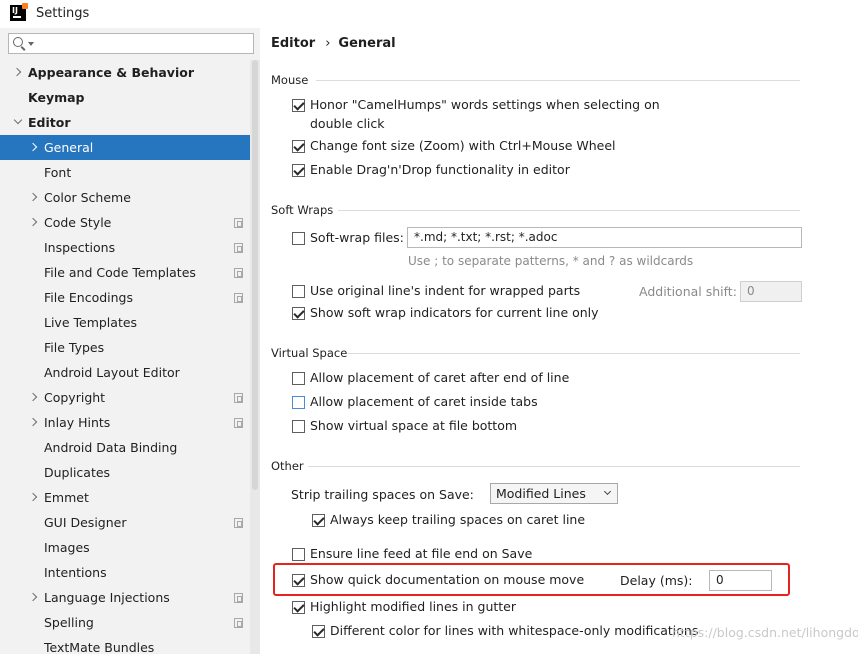 The width and height of the screenshot is (858, 660). I want to click on sidebar-item-inspections: Inspections, so click(125, 247).